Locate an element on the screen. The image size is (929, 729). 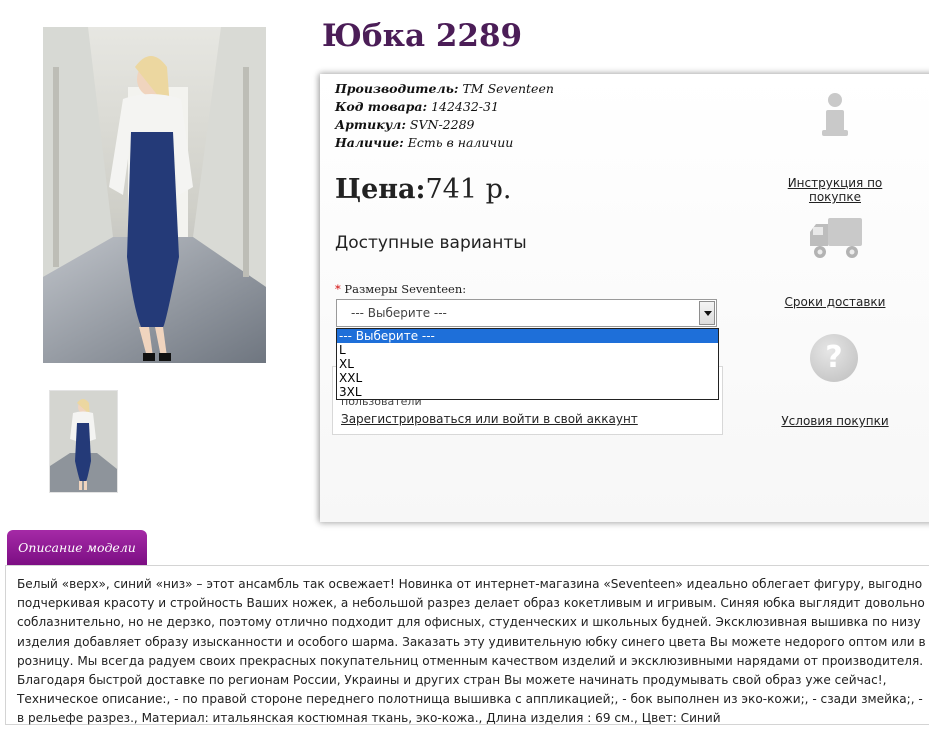
size-option-placeholder: --- Выберите --- is located at coordinates (527, 336).